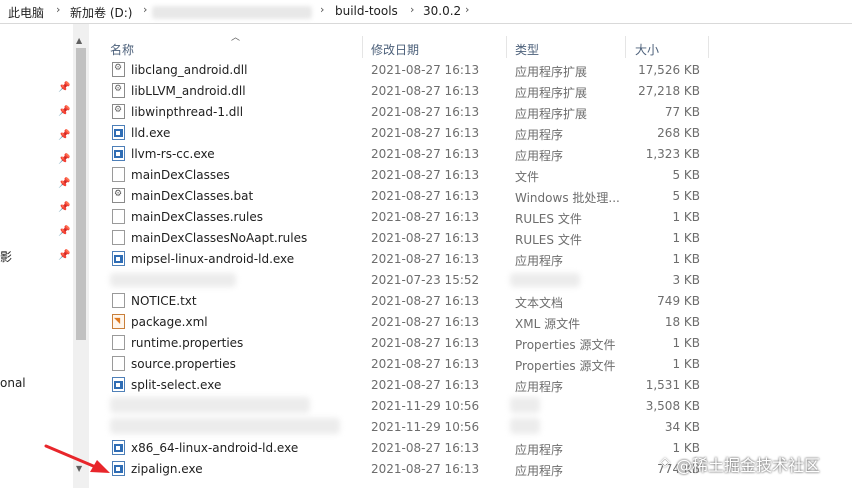 The height and width of the screenshot is (488, 852). Describe the element at coordinates (215, 448) in the screenshot. I see `file-name: x86_64-linux-android-ld.exe` at that location.